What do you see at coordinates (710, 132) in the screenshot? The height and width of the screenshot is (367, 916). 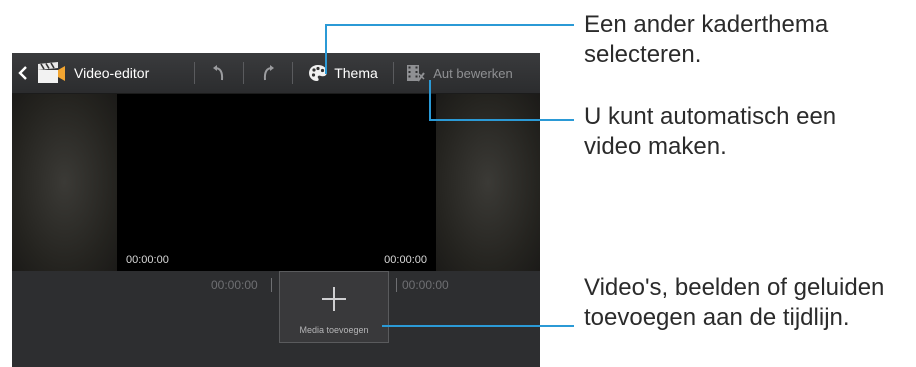 I see `callout-auto-edit: U kunt automatisch een video maken.` at bounding box center [710, 132].